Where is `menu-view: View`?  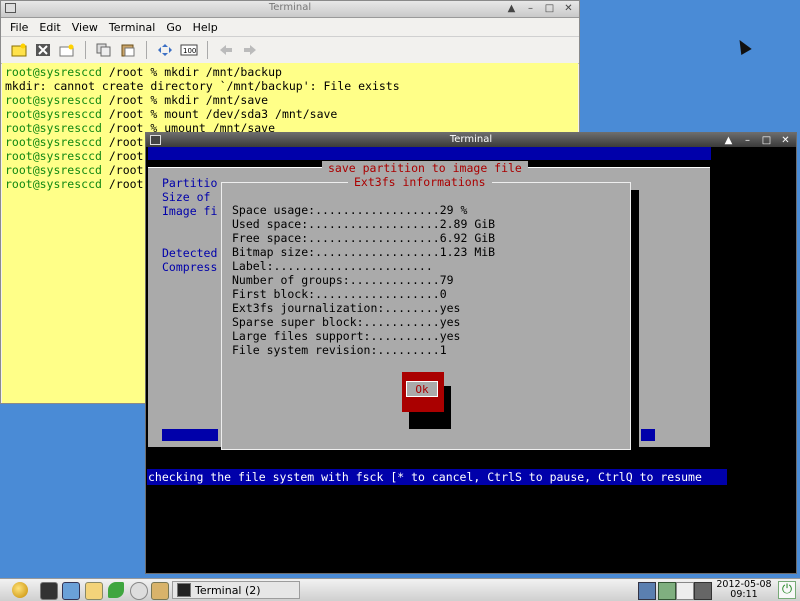 menu-view: View is located at coordinates (85, 27).